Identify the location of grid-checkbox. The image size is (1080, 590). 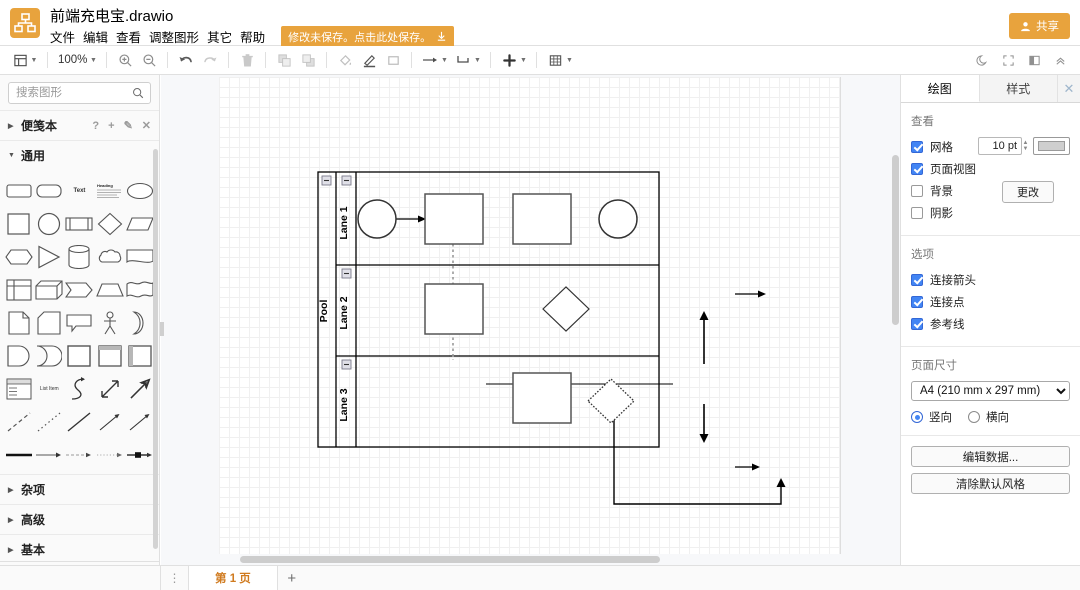
(917, 146).